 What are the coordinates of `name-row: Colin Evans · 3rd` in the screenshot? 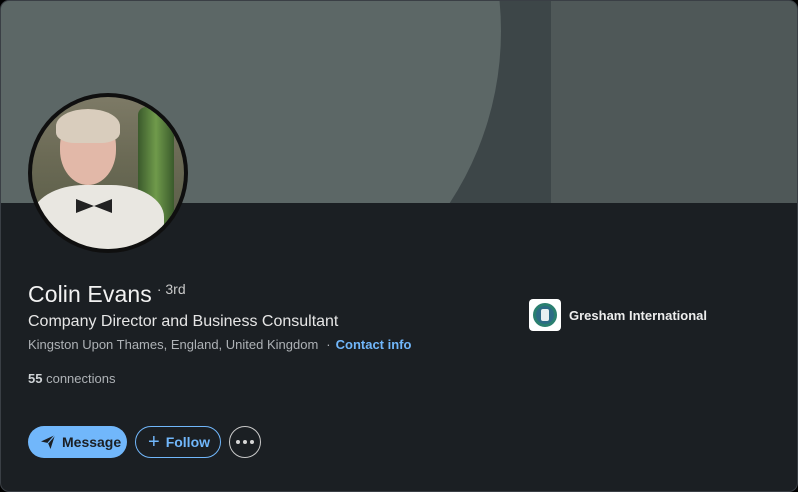 It's located at (107, 294).